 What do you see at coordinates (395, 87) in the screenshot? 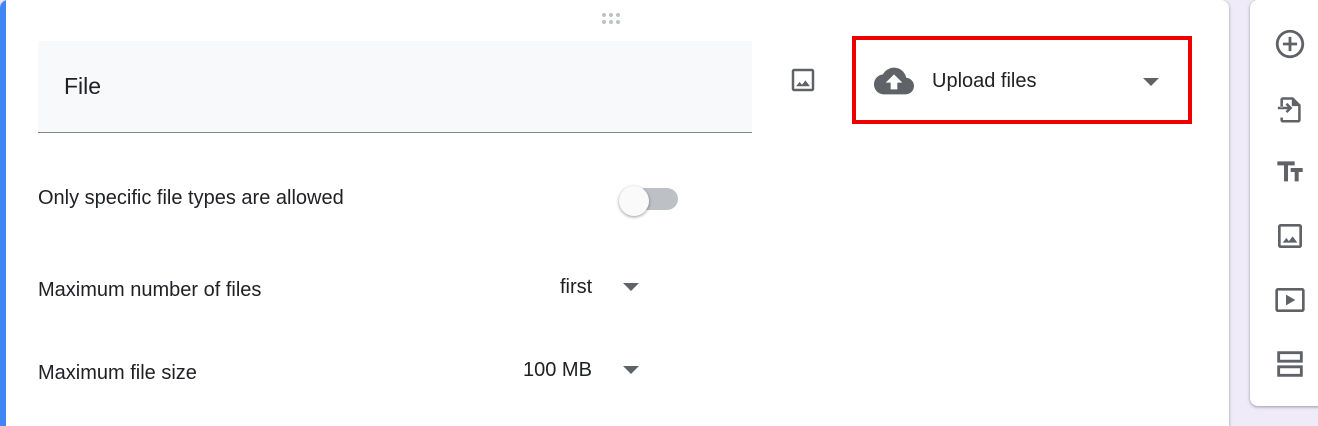
I see `question-title-input: File` at bounding box center [395, 87].